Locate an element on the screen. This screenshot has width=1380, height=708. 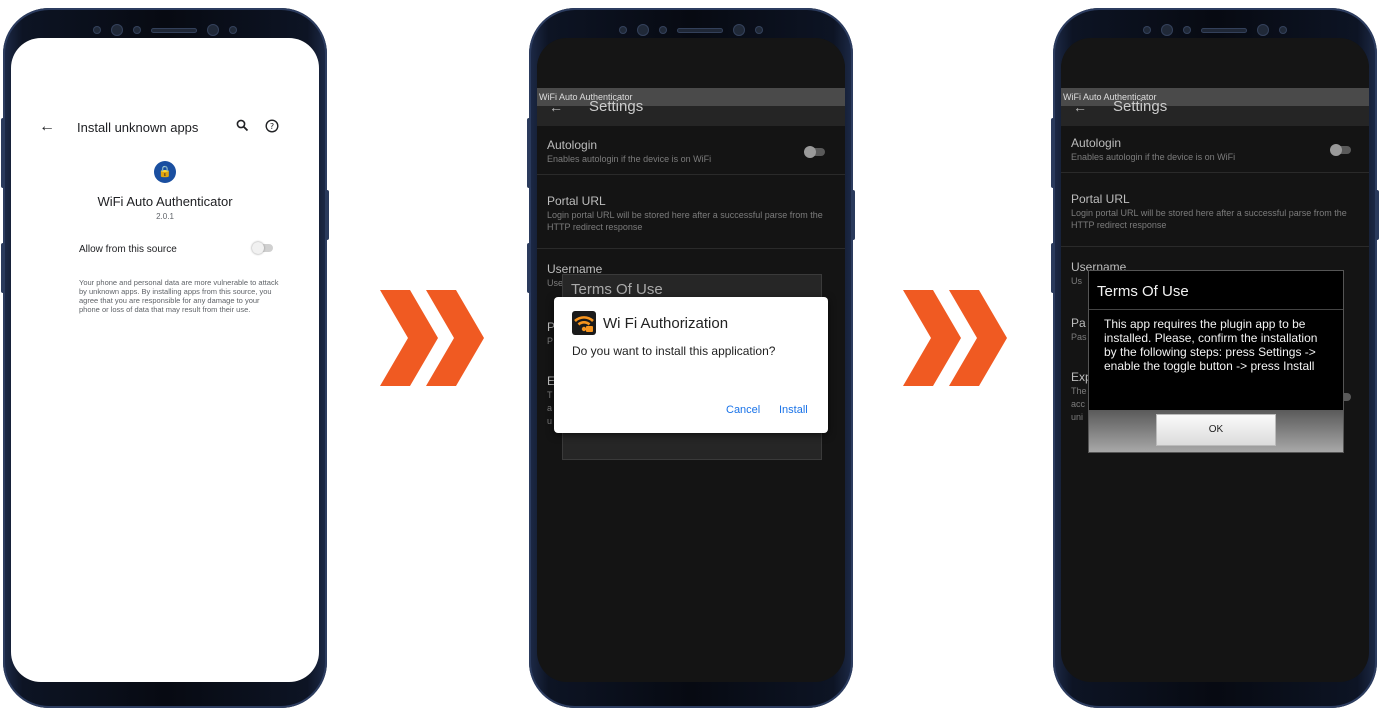
cancel-button: Cancel is located at coordinates (743, 410).